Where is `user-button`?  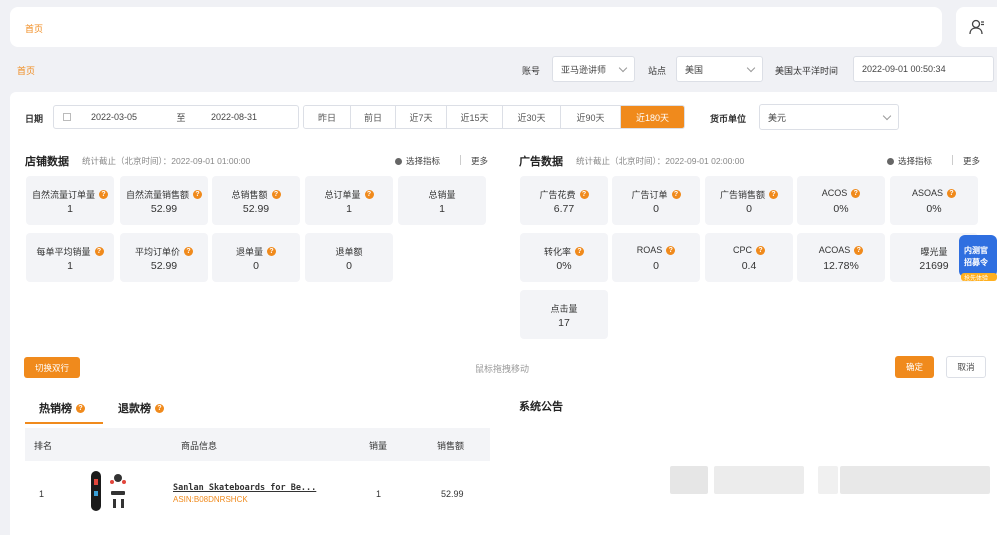
user-button is located at coordinates (976, 27).